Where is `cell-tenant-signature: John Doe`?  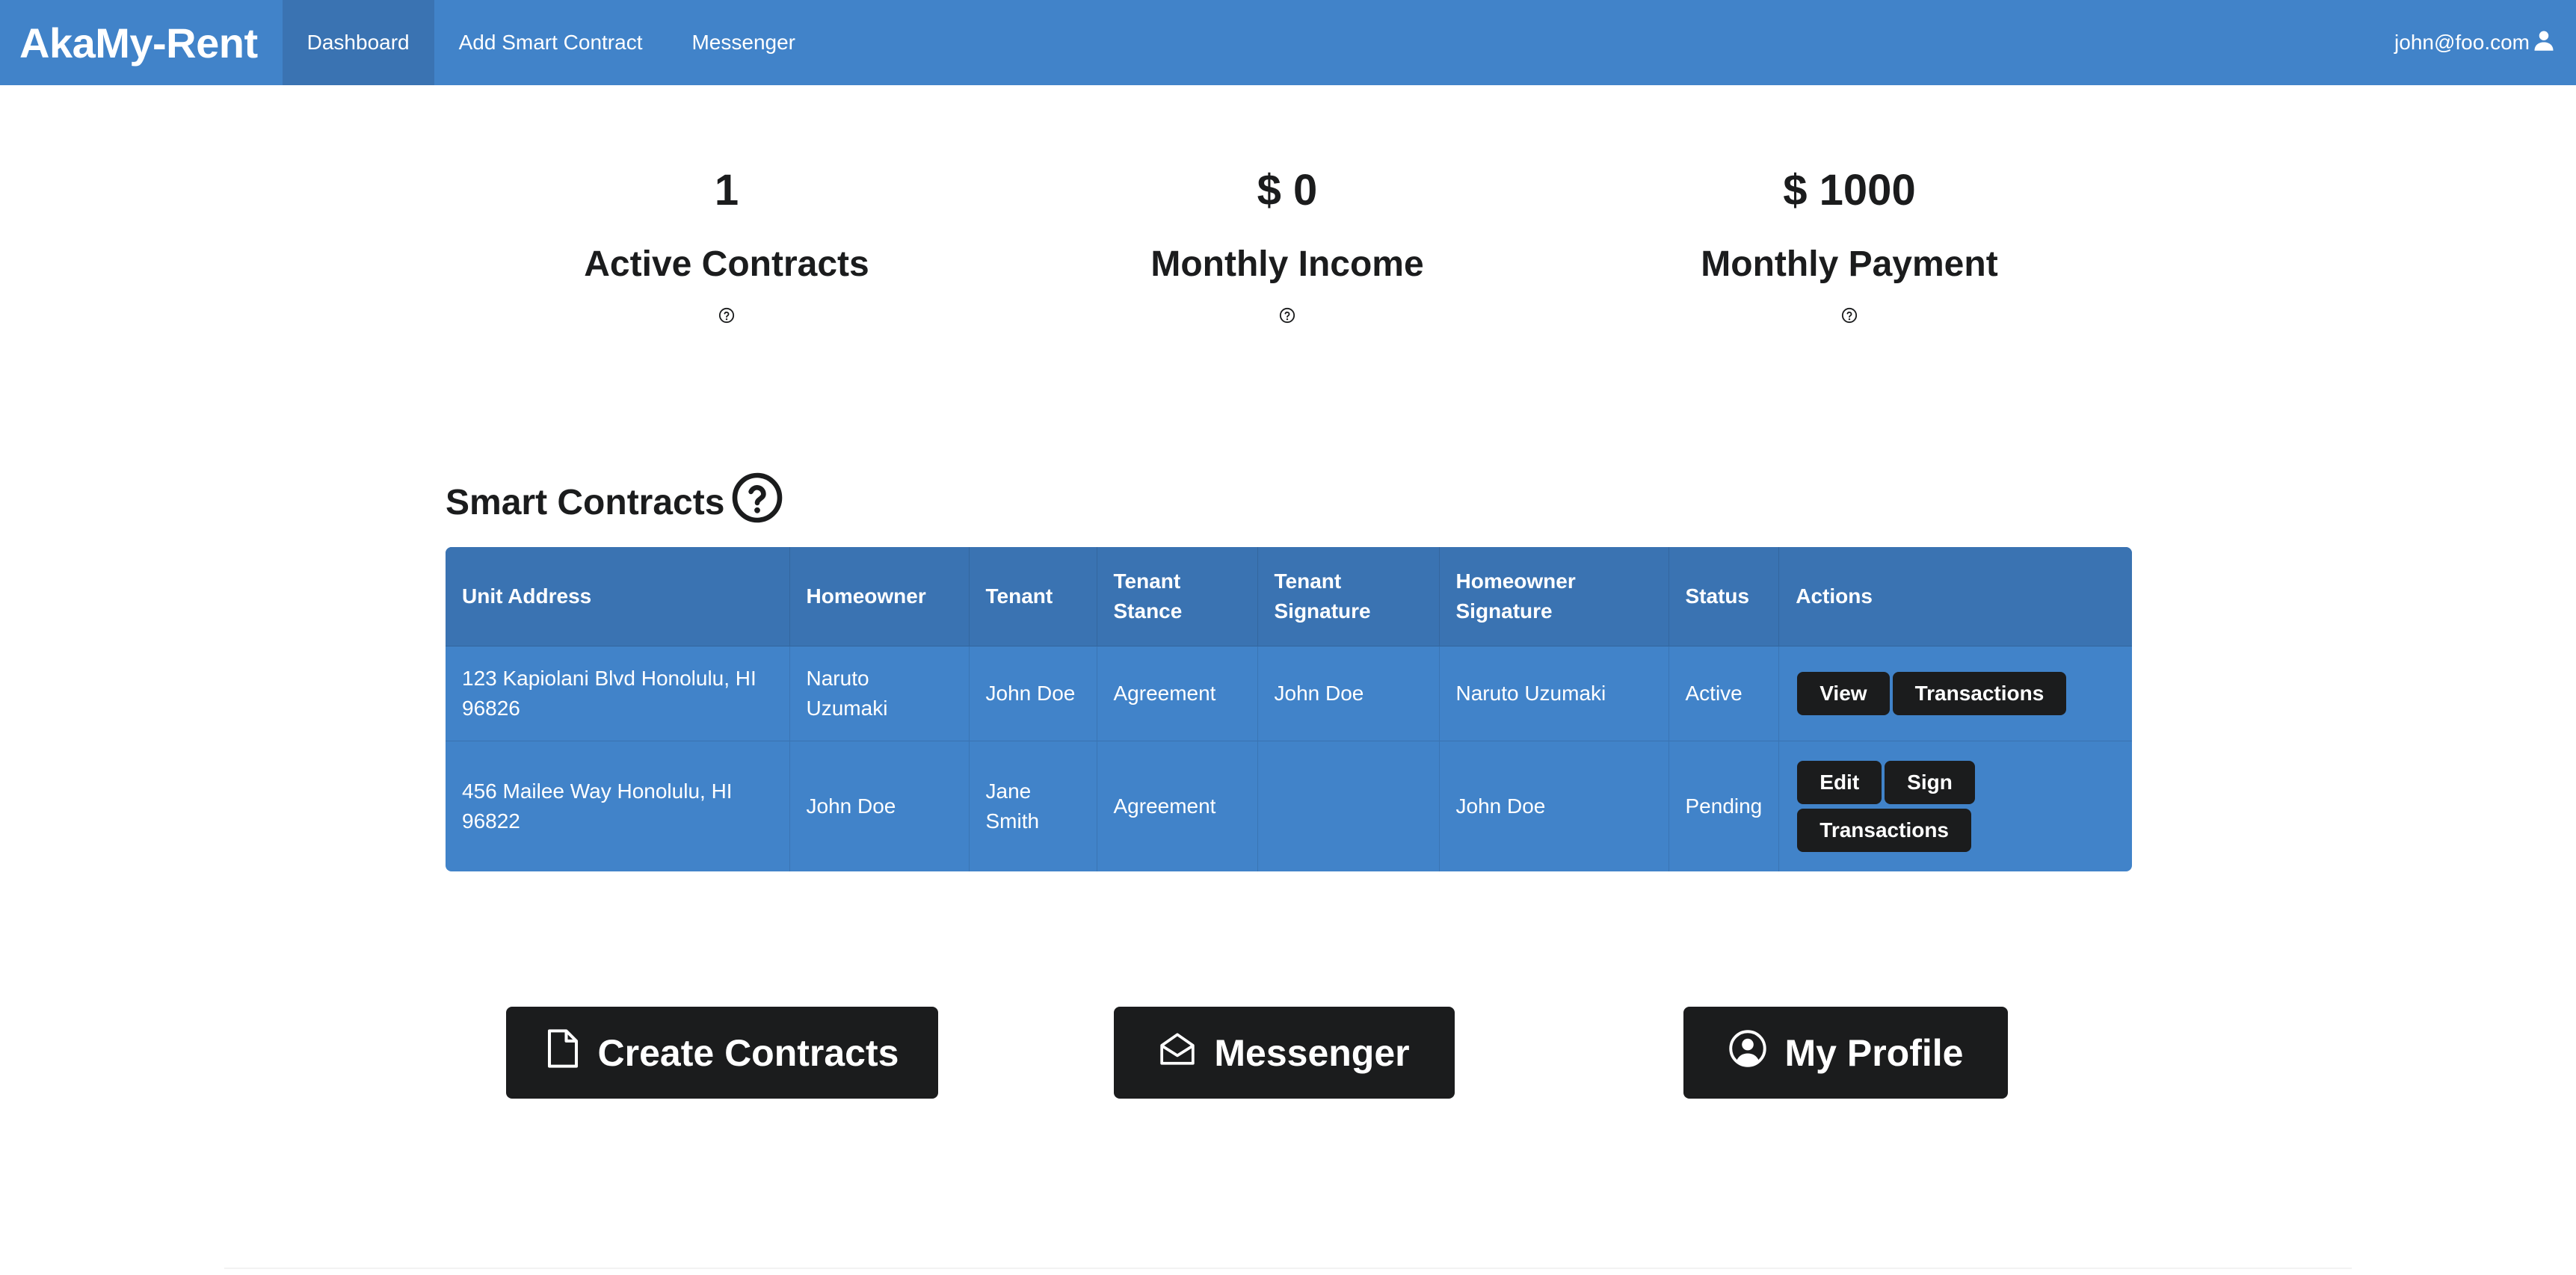
cell-tenant-signature: John Doe is located at coordinates (1348, 693).